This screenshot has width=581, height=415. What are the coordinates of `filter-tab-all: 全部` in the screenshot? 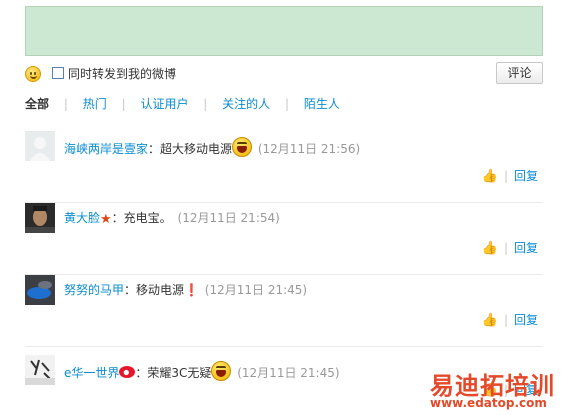 It's located at (37, 103).